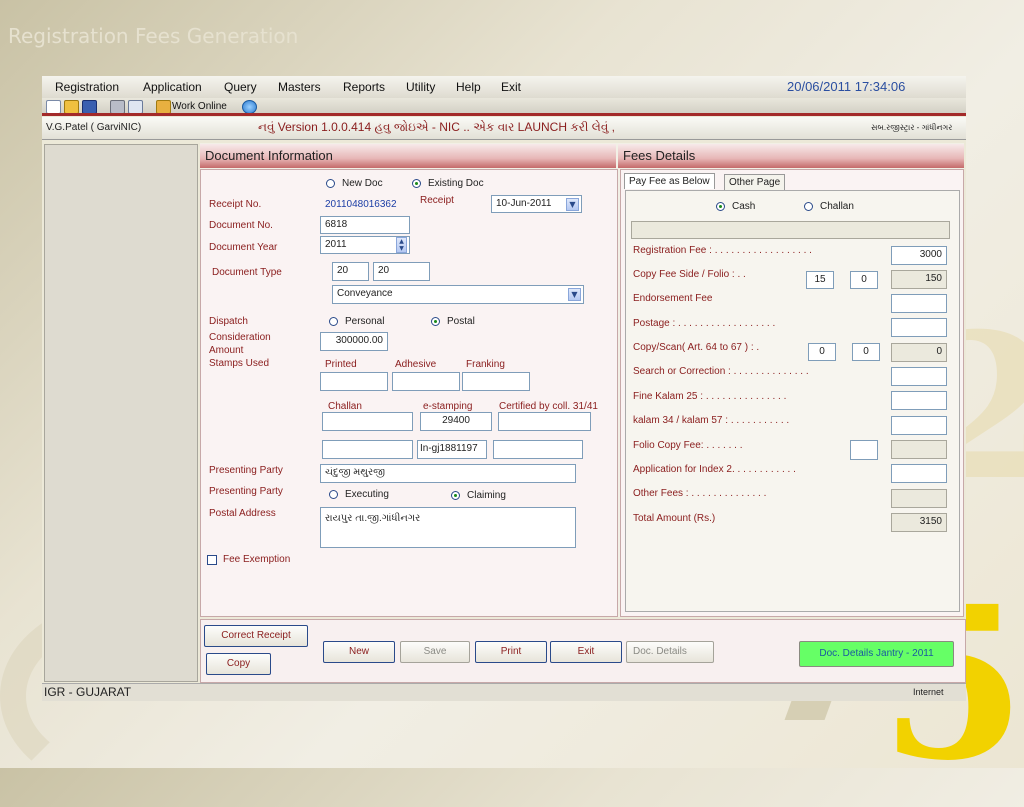  Describe the element at coordinates (456, 421) in the screenshot. I see `e-stamping-input: 29400` at that location.